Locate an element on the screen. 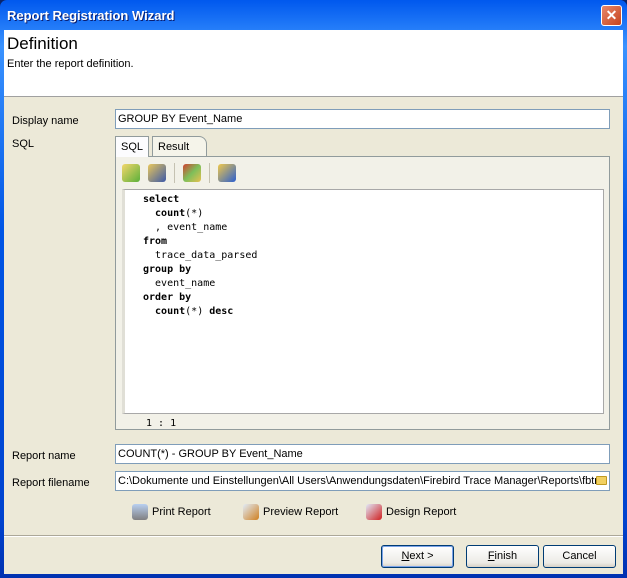  code-line: trace_data_parsed is located at coordinates (200, 256).